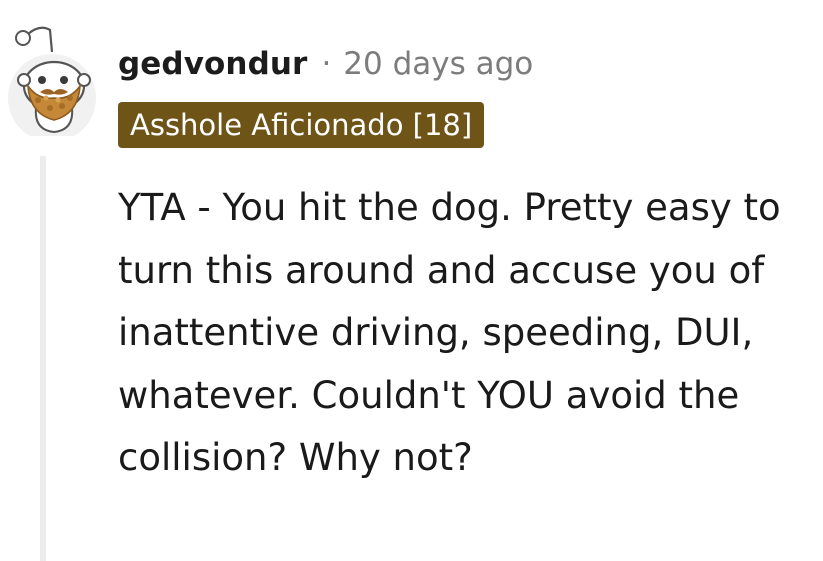  I want to click on user-flair: Asshole Aficionado [18], so click(301, 125).